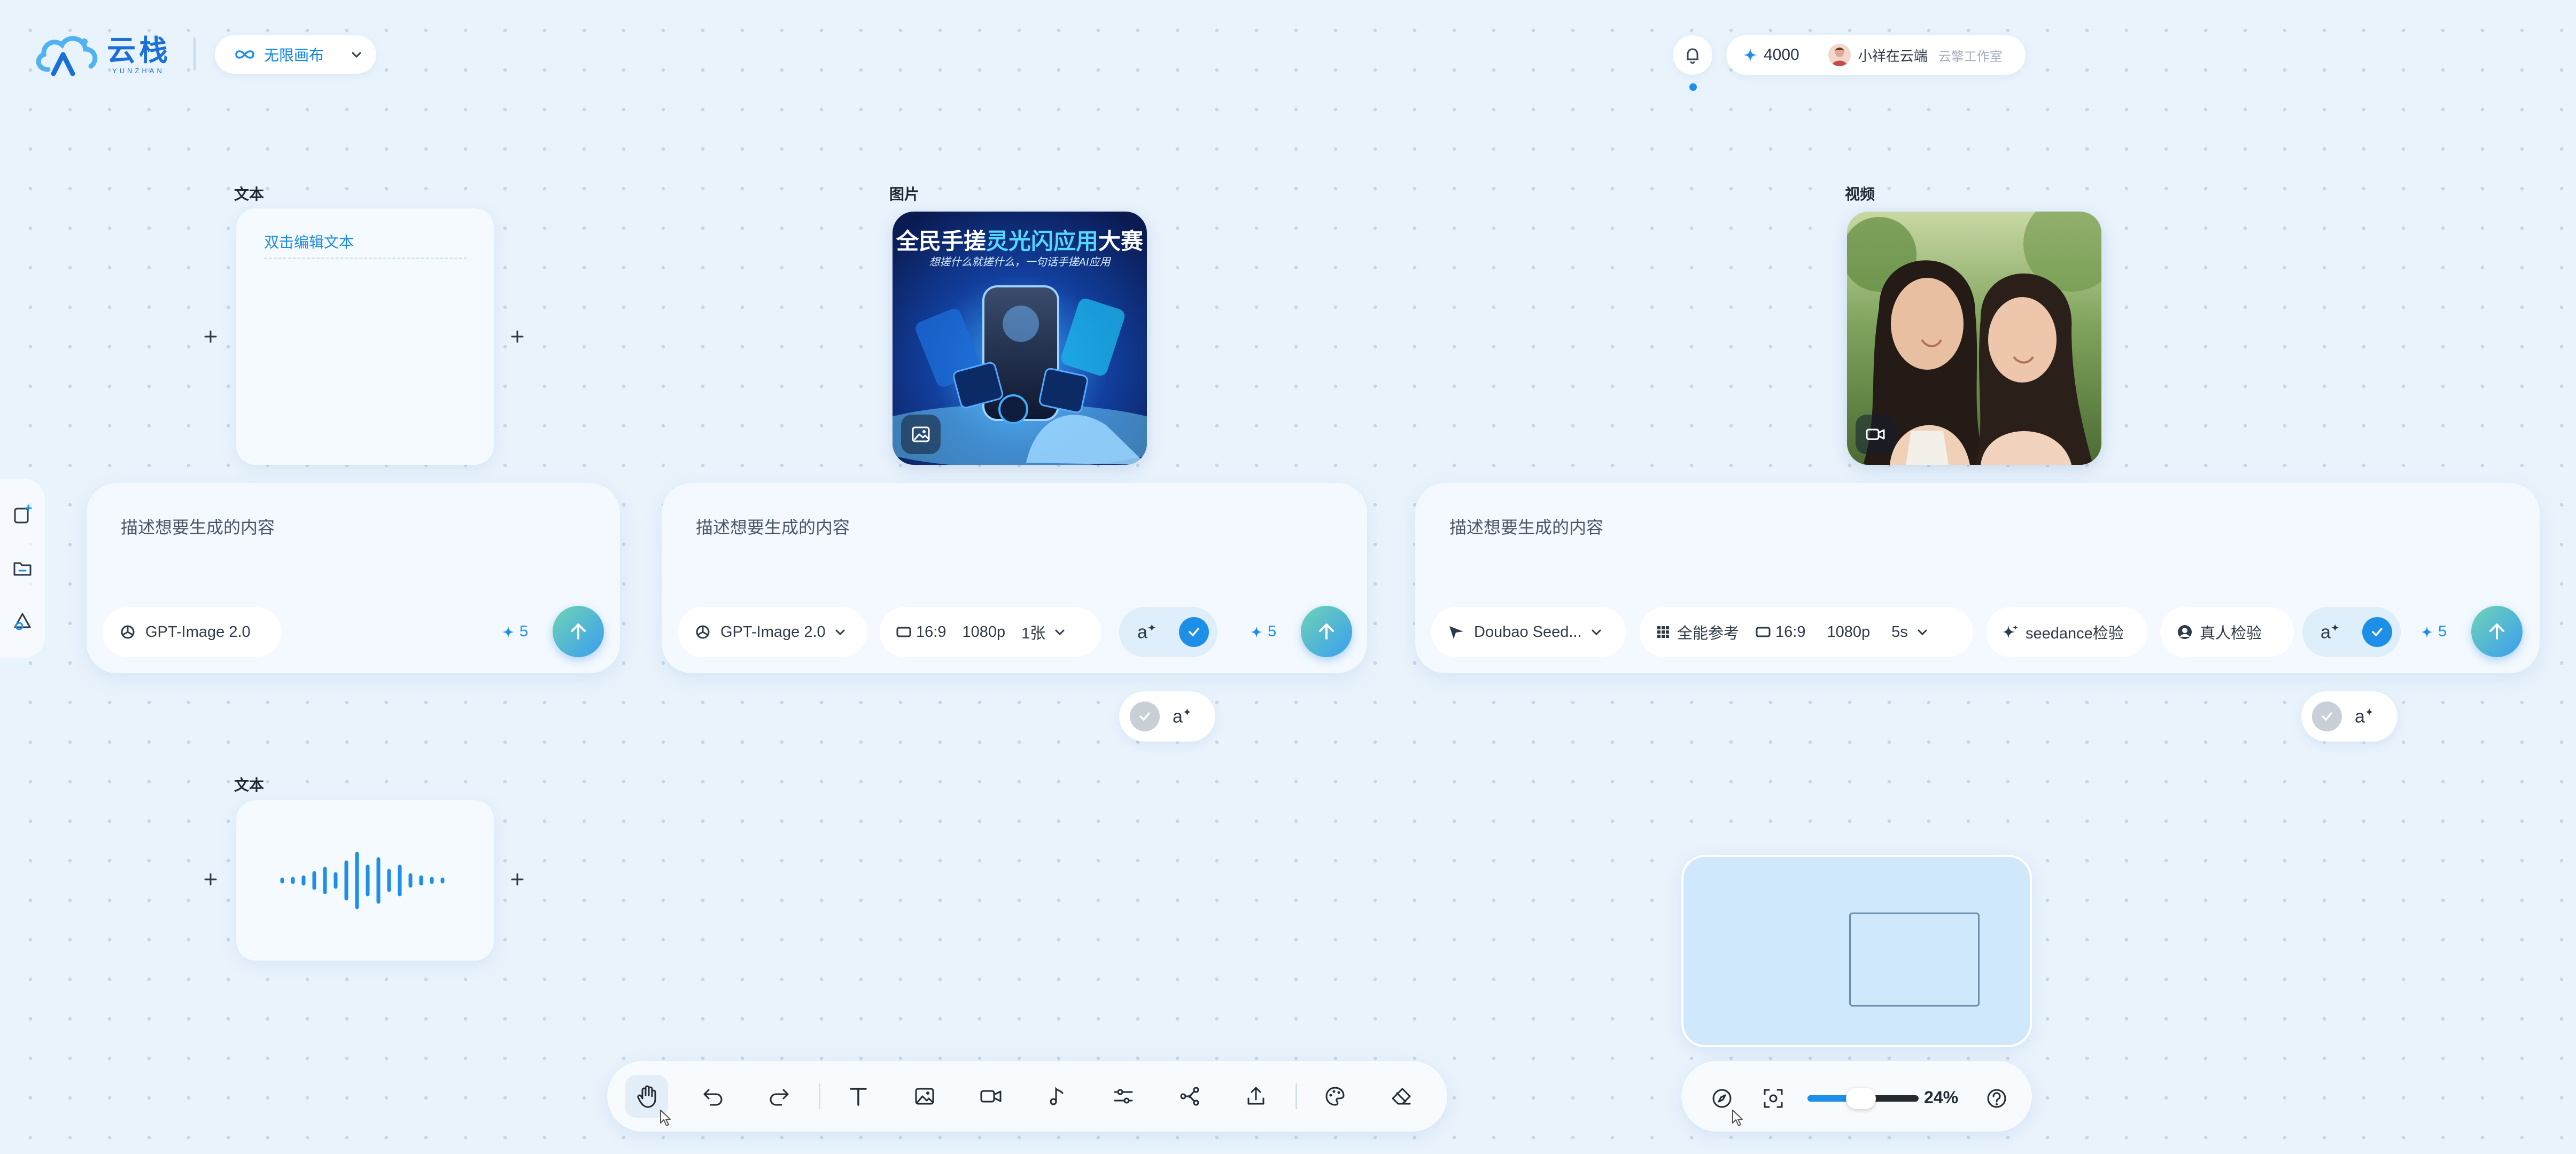 This screenshot has height=1154, width=2576. I want to click on canvas-mode-select: 无限画布, so click(296, 54).